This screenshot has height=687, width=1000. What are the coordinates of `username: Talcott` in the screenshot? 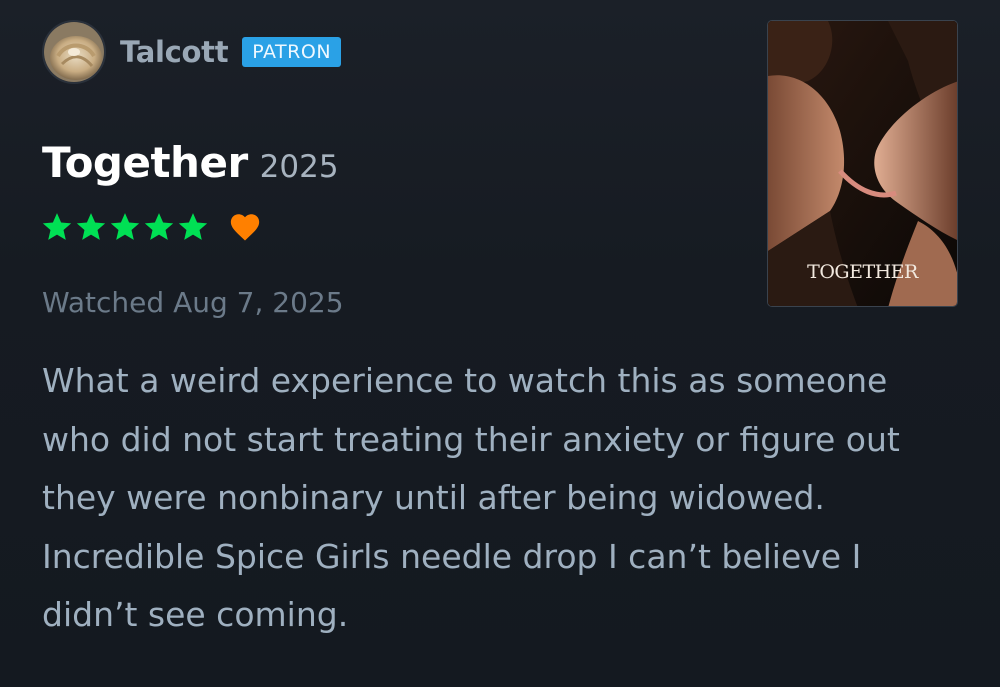 It's located at (174, 52).